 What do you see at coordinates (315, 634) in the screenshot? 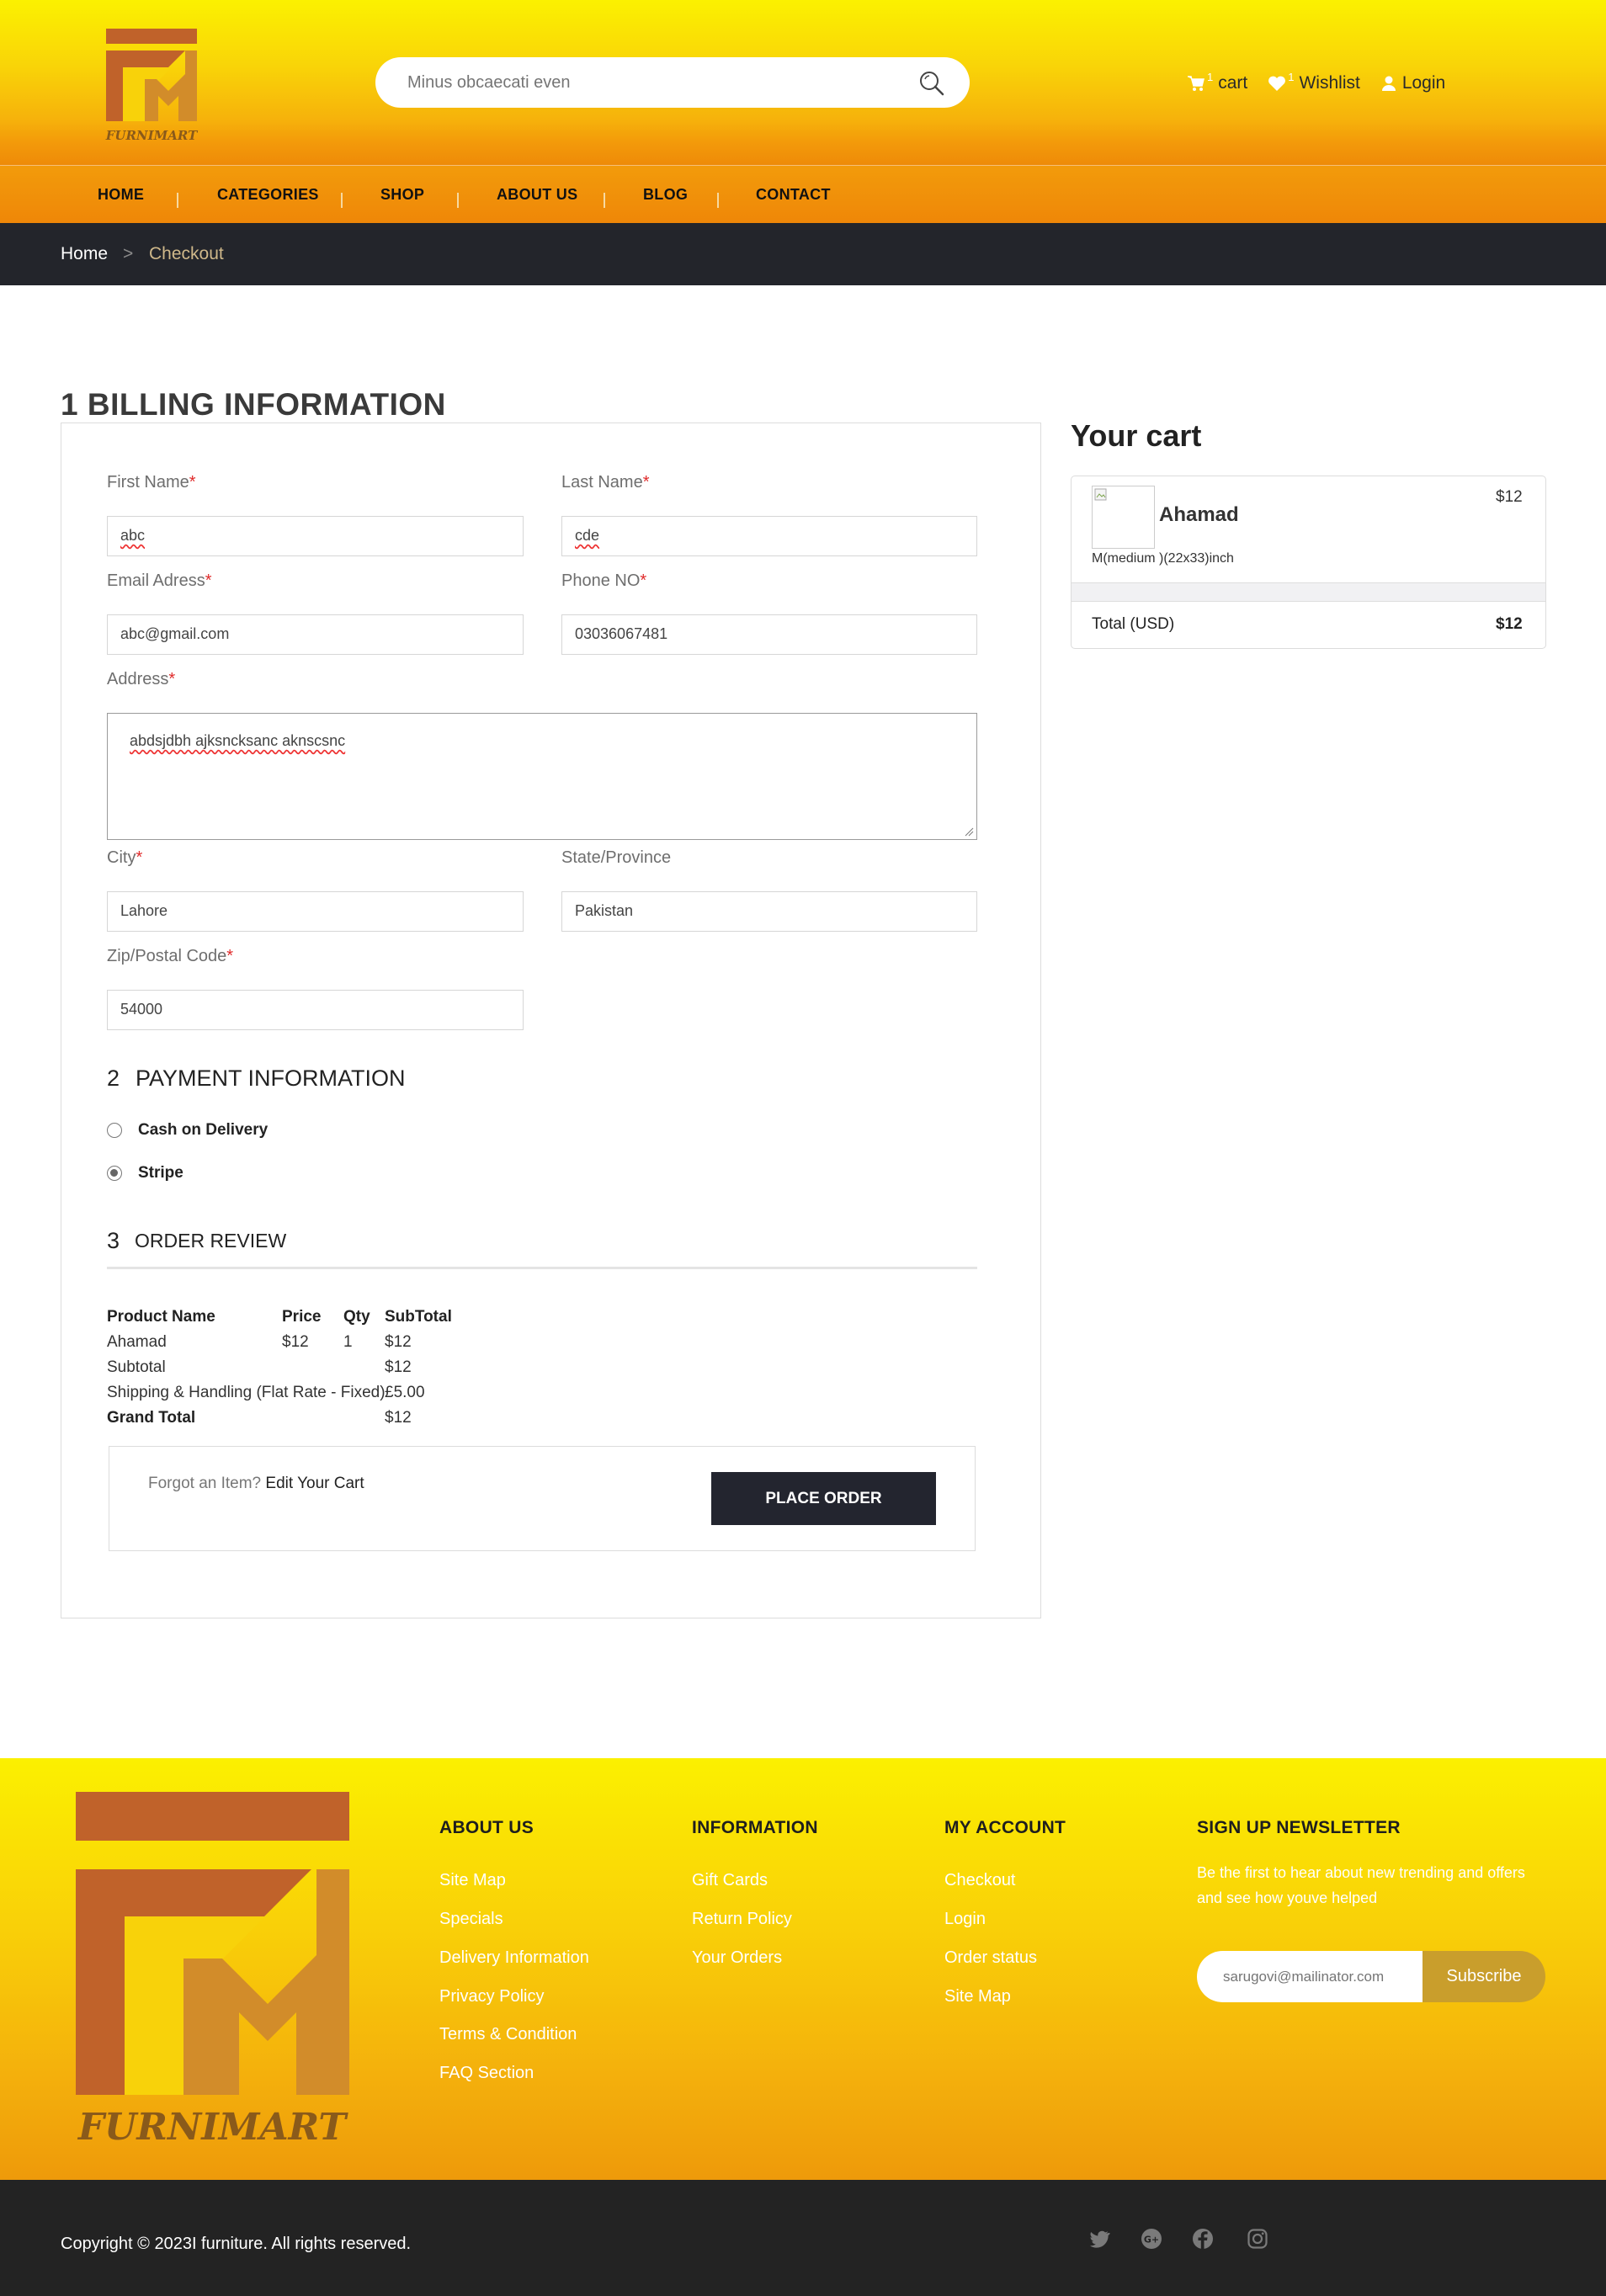
I see `email-field: abc@gmail.com` at bounding box center [315, 634].